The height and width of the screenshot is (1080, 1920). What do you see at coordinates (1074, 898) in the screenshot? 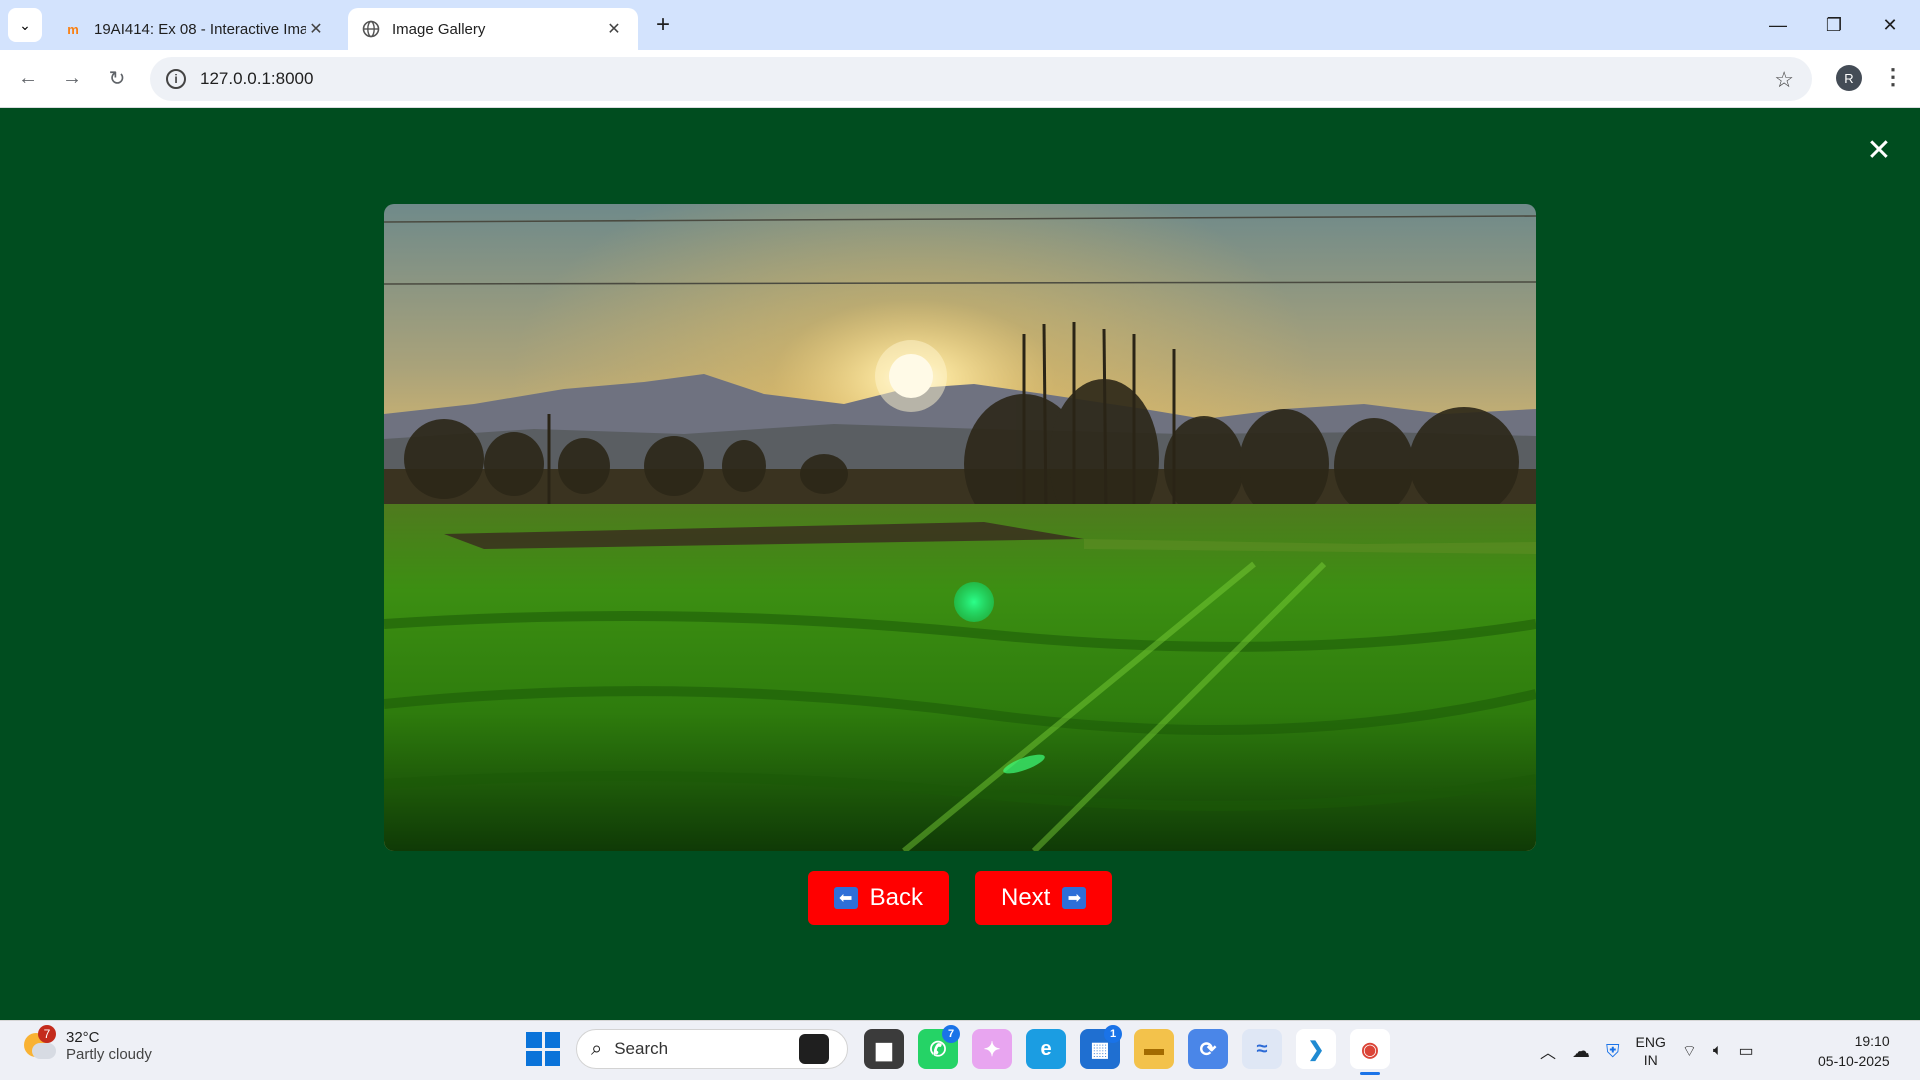
I see `right-arrow-icon: ➡` at bounding box center [1074, 898].